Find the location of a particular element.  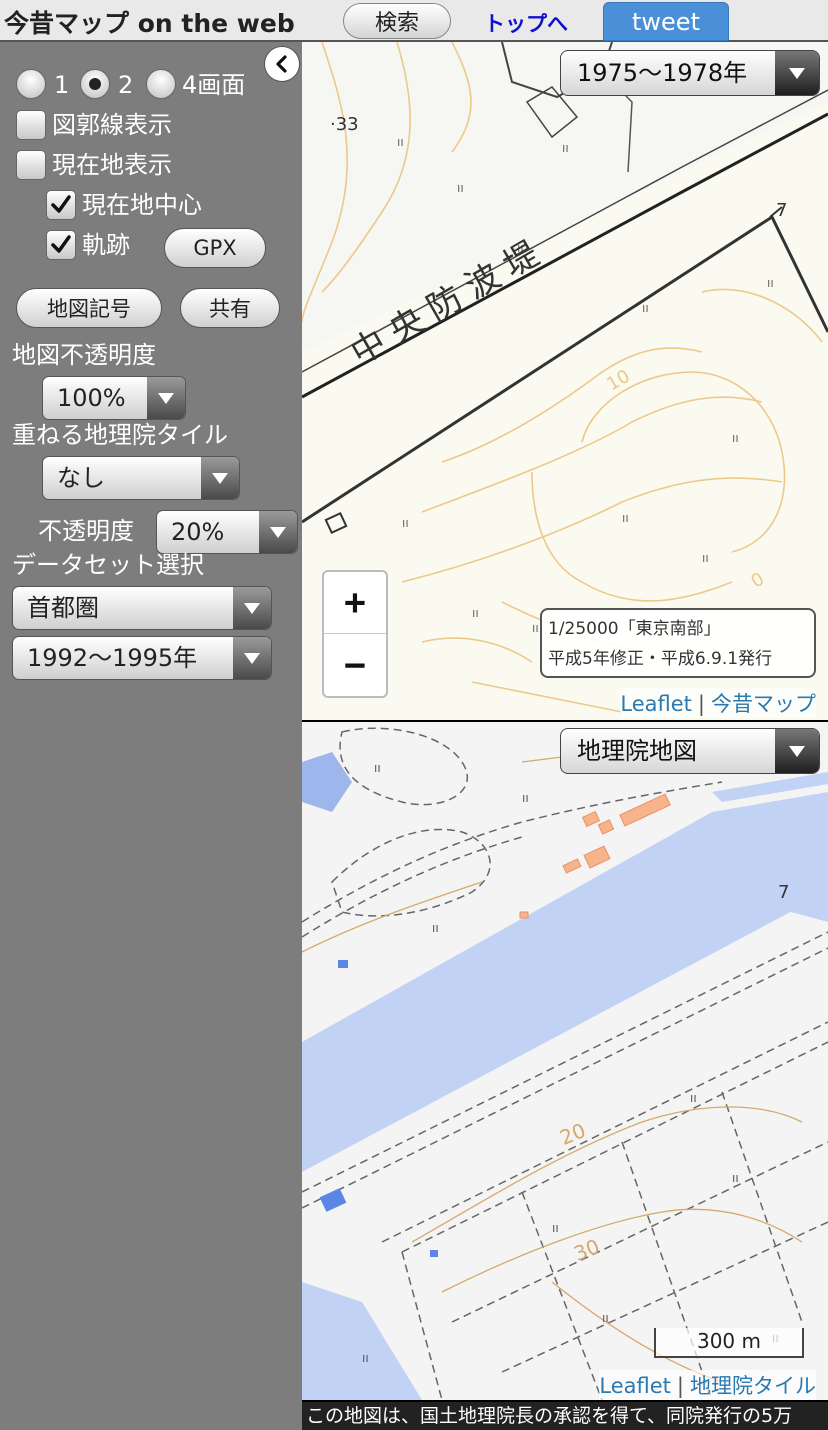

period-value: 1992〜1995年 is located at coordinates (112, 658).